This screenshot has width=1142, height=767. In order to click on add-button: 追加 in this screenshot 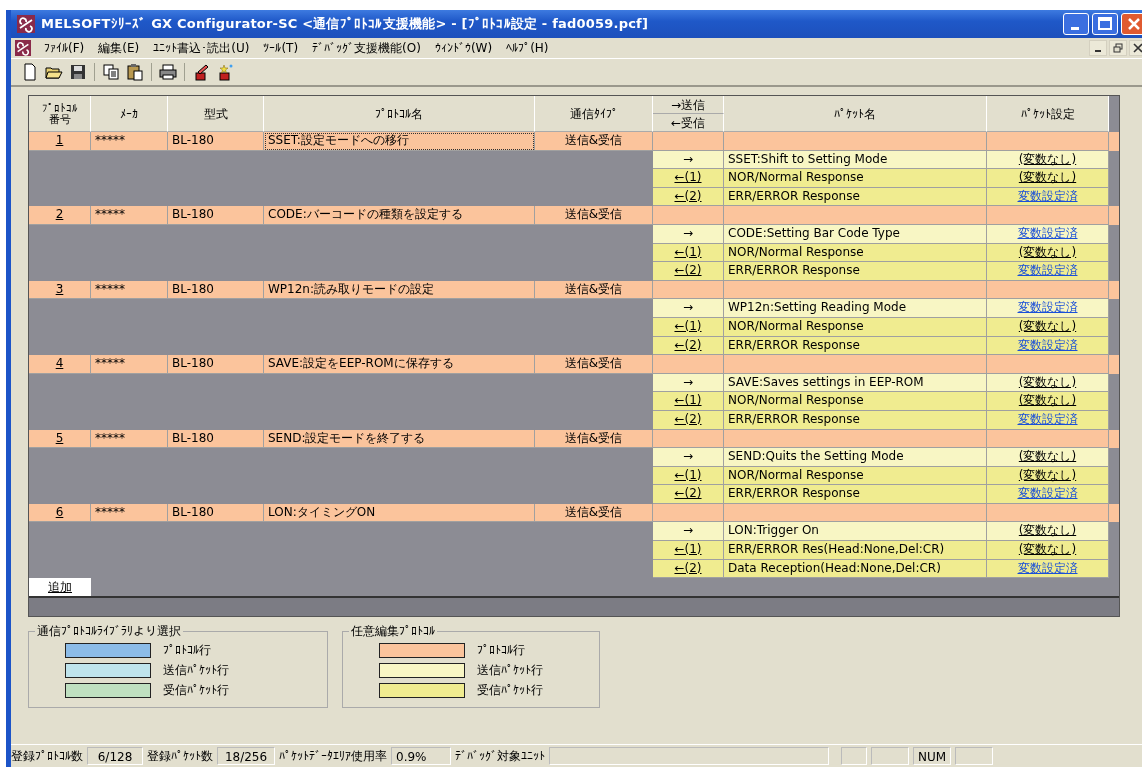, I will do `click(60, 587)`.